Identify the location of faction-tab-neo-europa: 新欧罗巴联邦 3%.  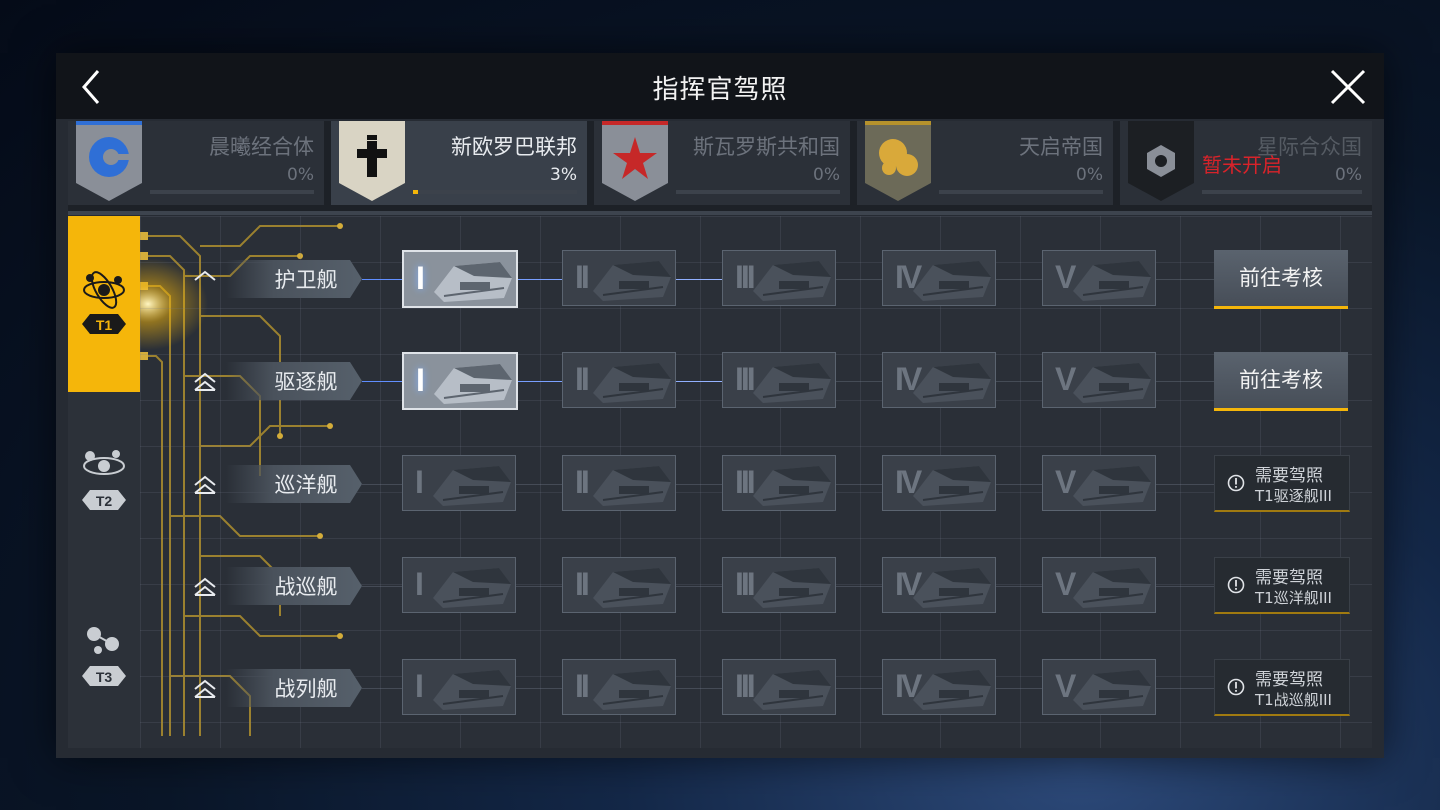
(459, 163).